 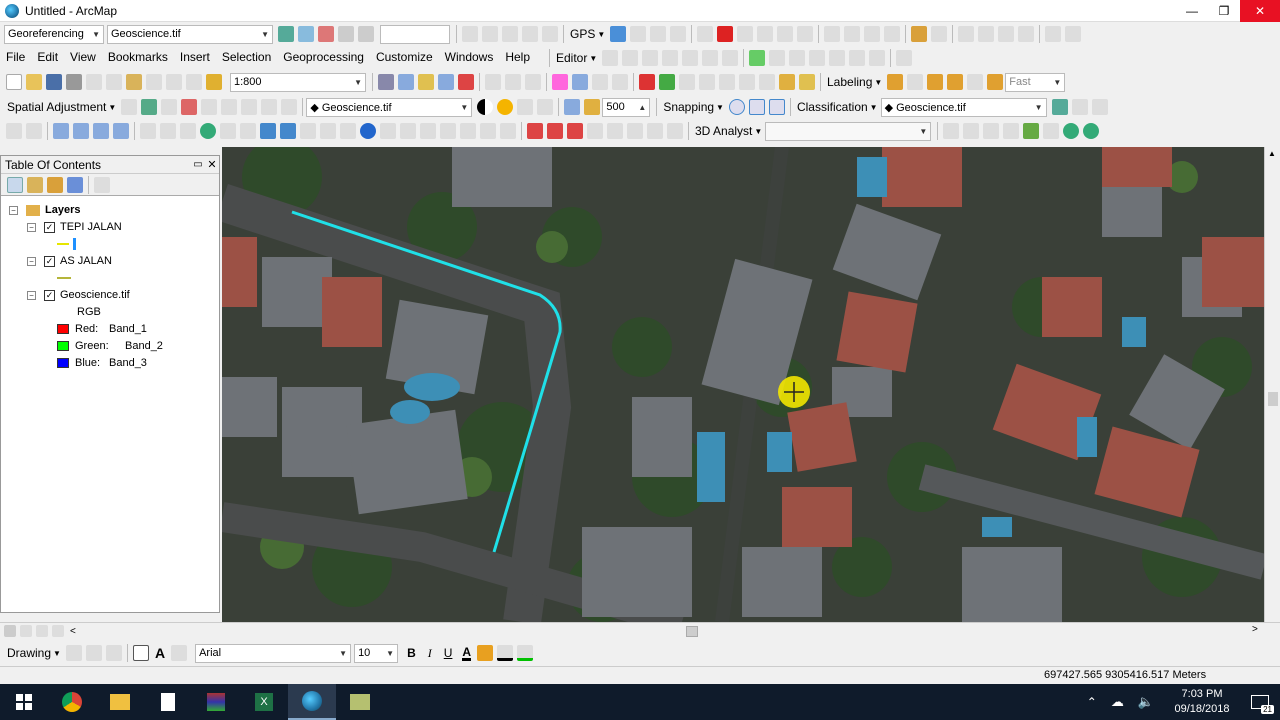 What do you see at coordinates (963, 107) in the screenshot?
I see `classification-layer-select: ◆ Geoscience.tif ▼` at bounding box center [963, 107].